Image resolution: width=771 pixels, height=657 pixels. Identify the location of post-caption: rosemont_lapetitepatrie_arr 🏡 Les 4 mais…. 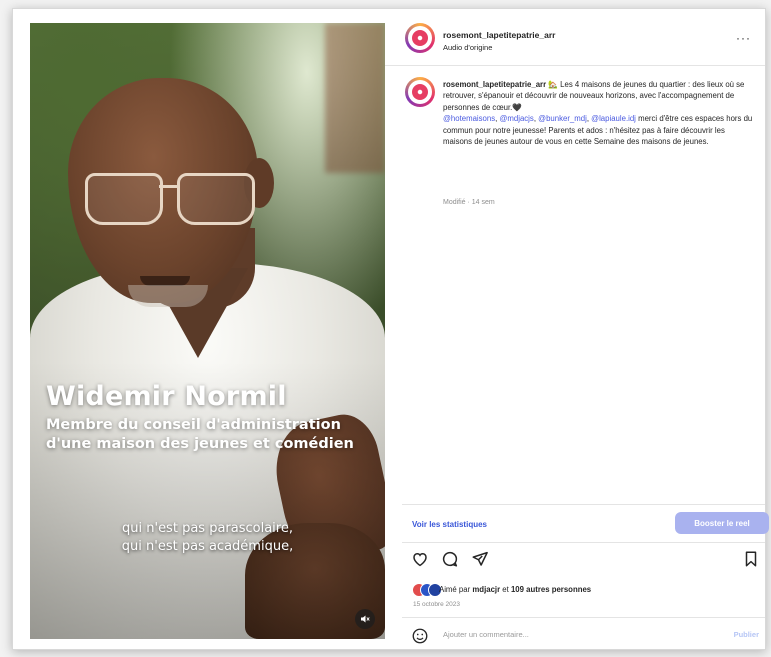
(598, 113).